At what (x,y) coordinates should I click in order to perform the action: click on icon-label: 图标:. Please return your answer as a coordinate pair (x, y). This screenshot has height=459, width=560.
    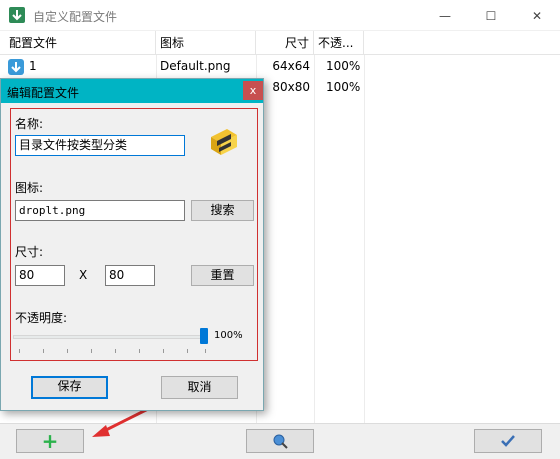
    Looking at the image, I should click on (29, 188).